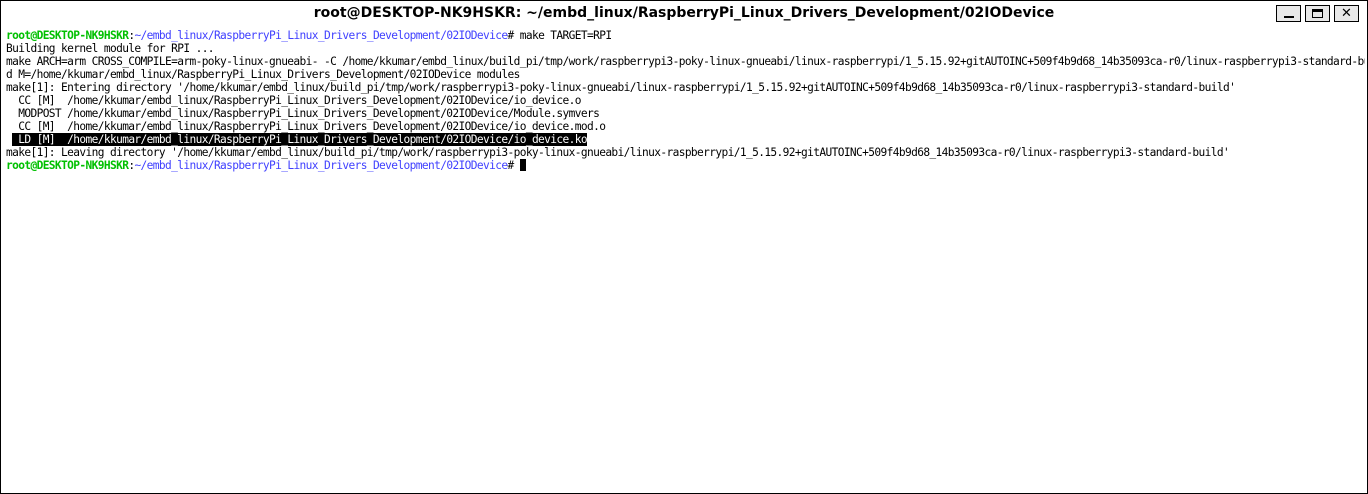 The height and width of the screenshot is (494, 1368). I want to click on maximize-icon, so click(1317, 13).